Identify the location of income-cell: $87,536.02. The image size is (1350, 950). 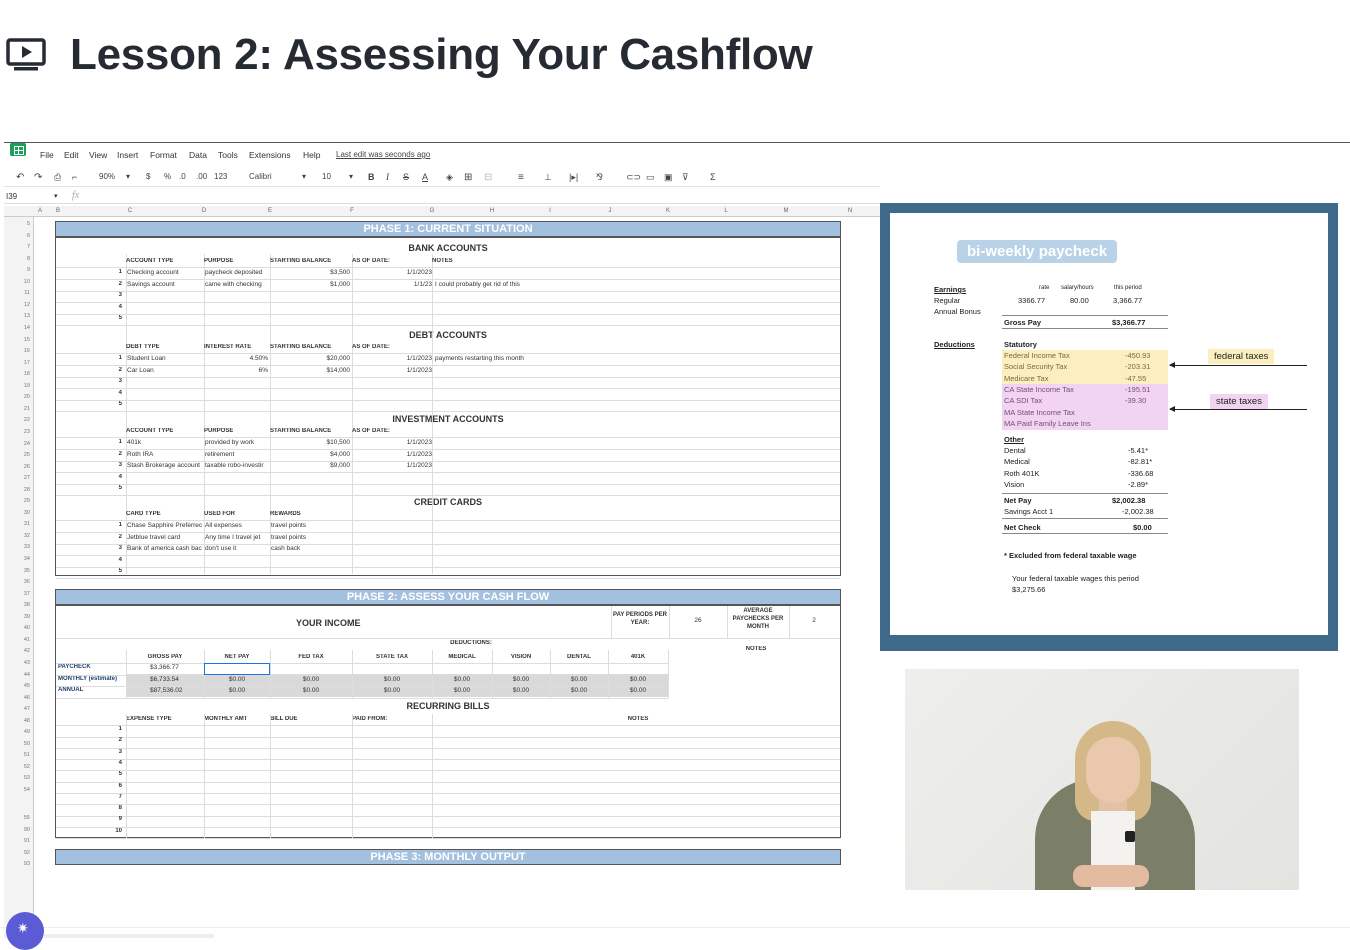
(177, 690).